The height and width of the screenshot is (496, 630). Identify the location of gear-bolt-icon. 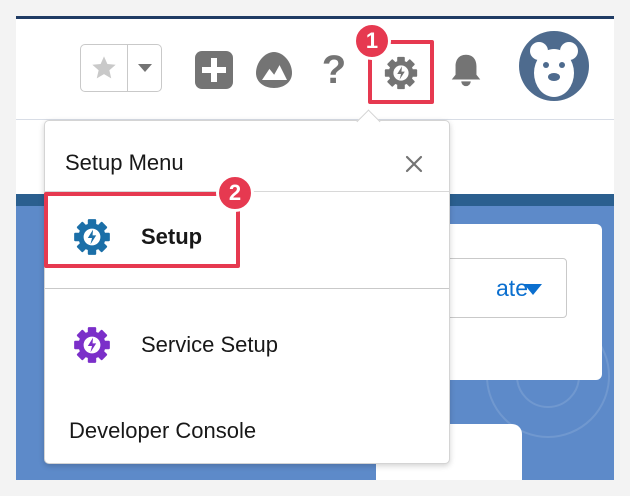
(92, 345).